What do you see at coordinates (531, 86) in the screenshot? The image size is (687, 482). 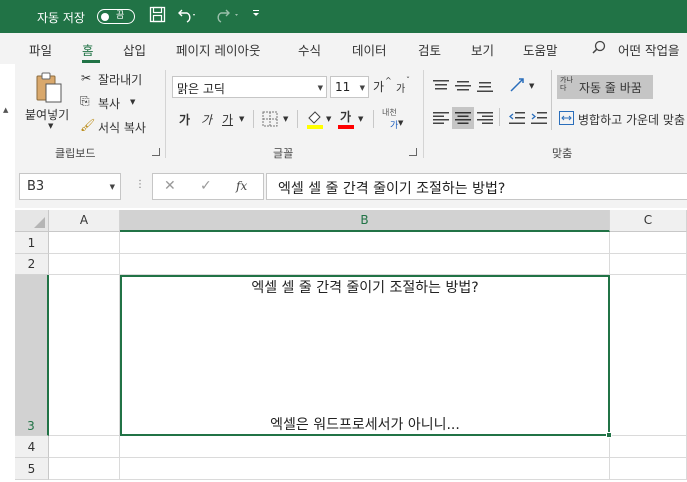 I see `orientation-dropdown-icon: ▼` at bounding box center [531, 86].